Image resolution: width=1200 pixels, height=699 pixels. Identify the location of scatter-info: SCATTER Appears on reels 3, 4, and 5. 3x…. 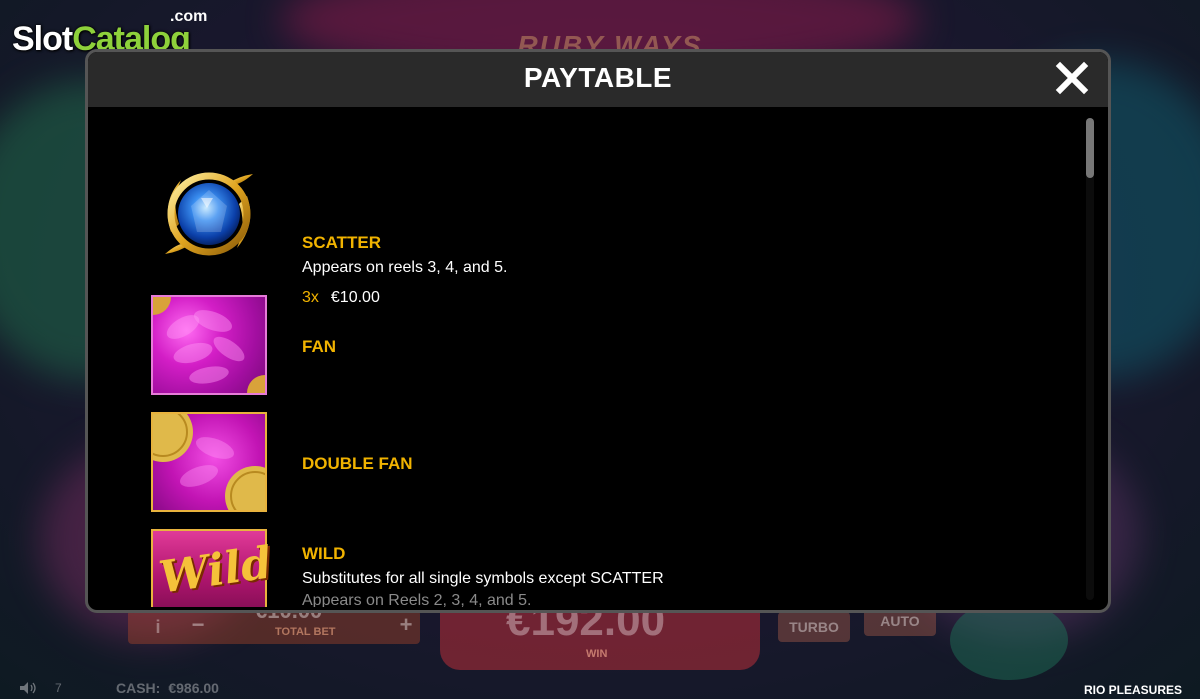
(652, 270).